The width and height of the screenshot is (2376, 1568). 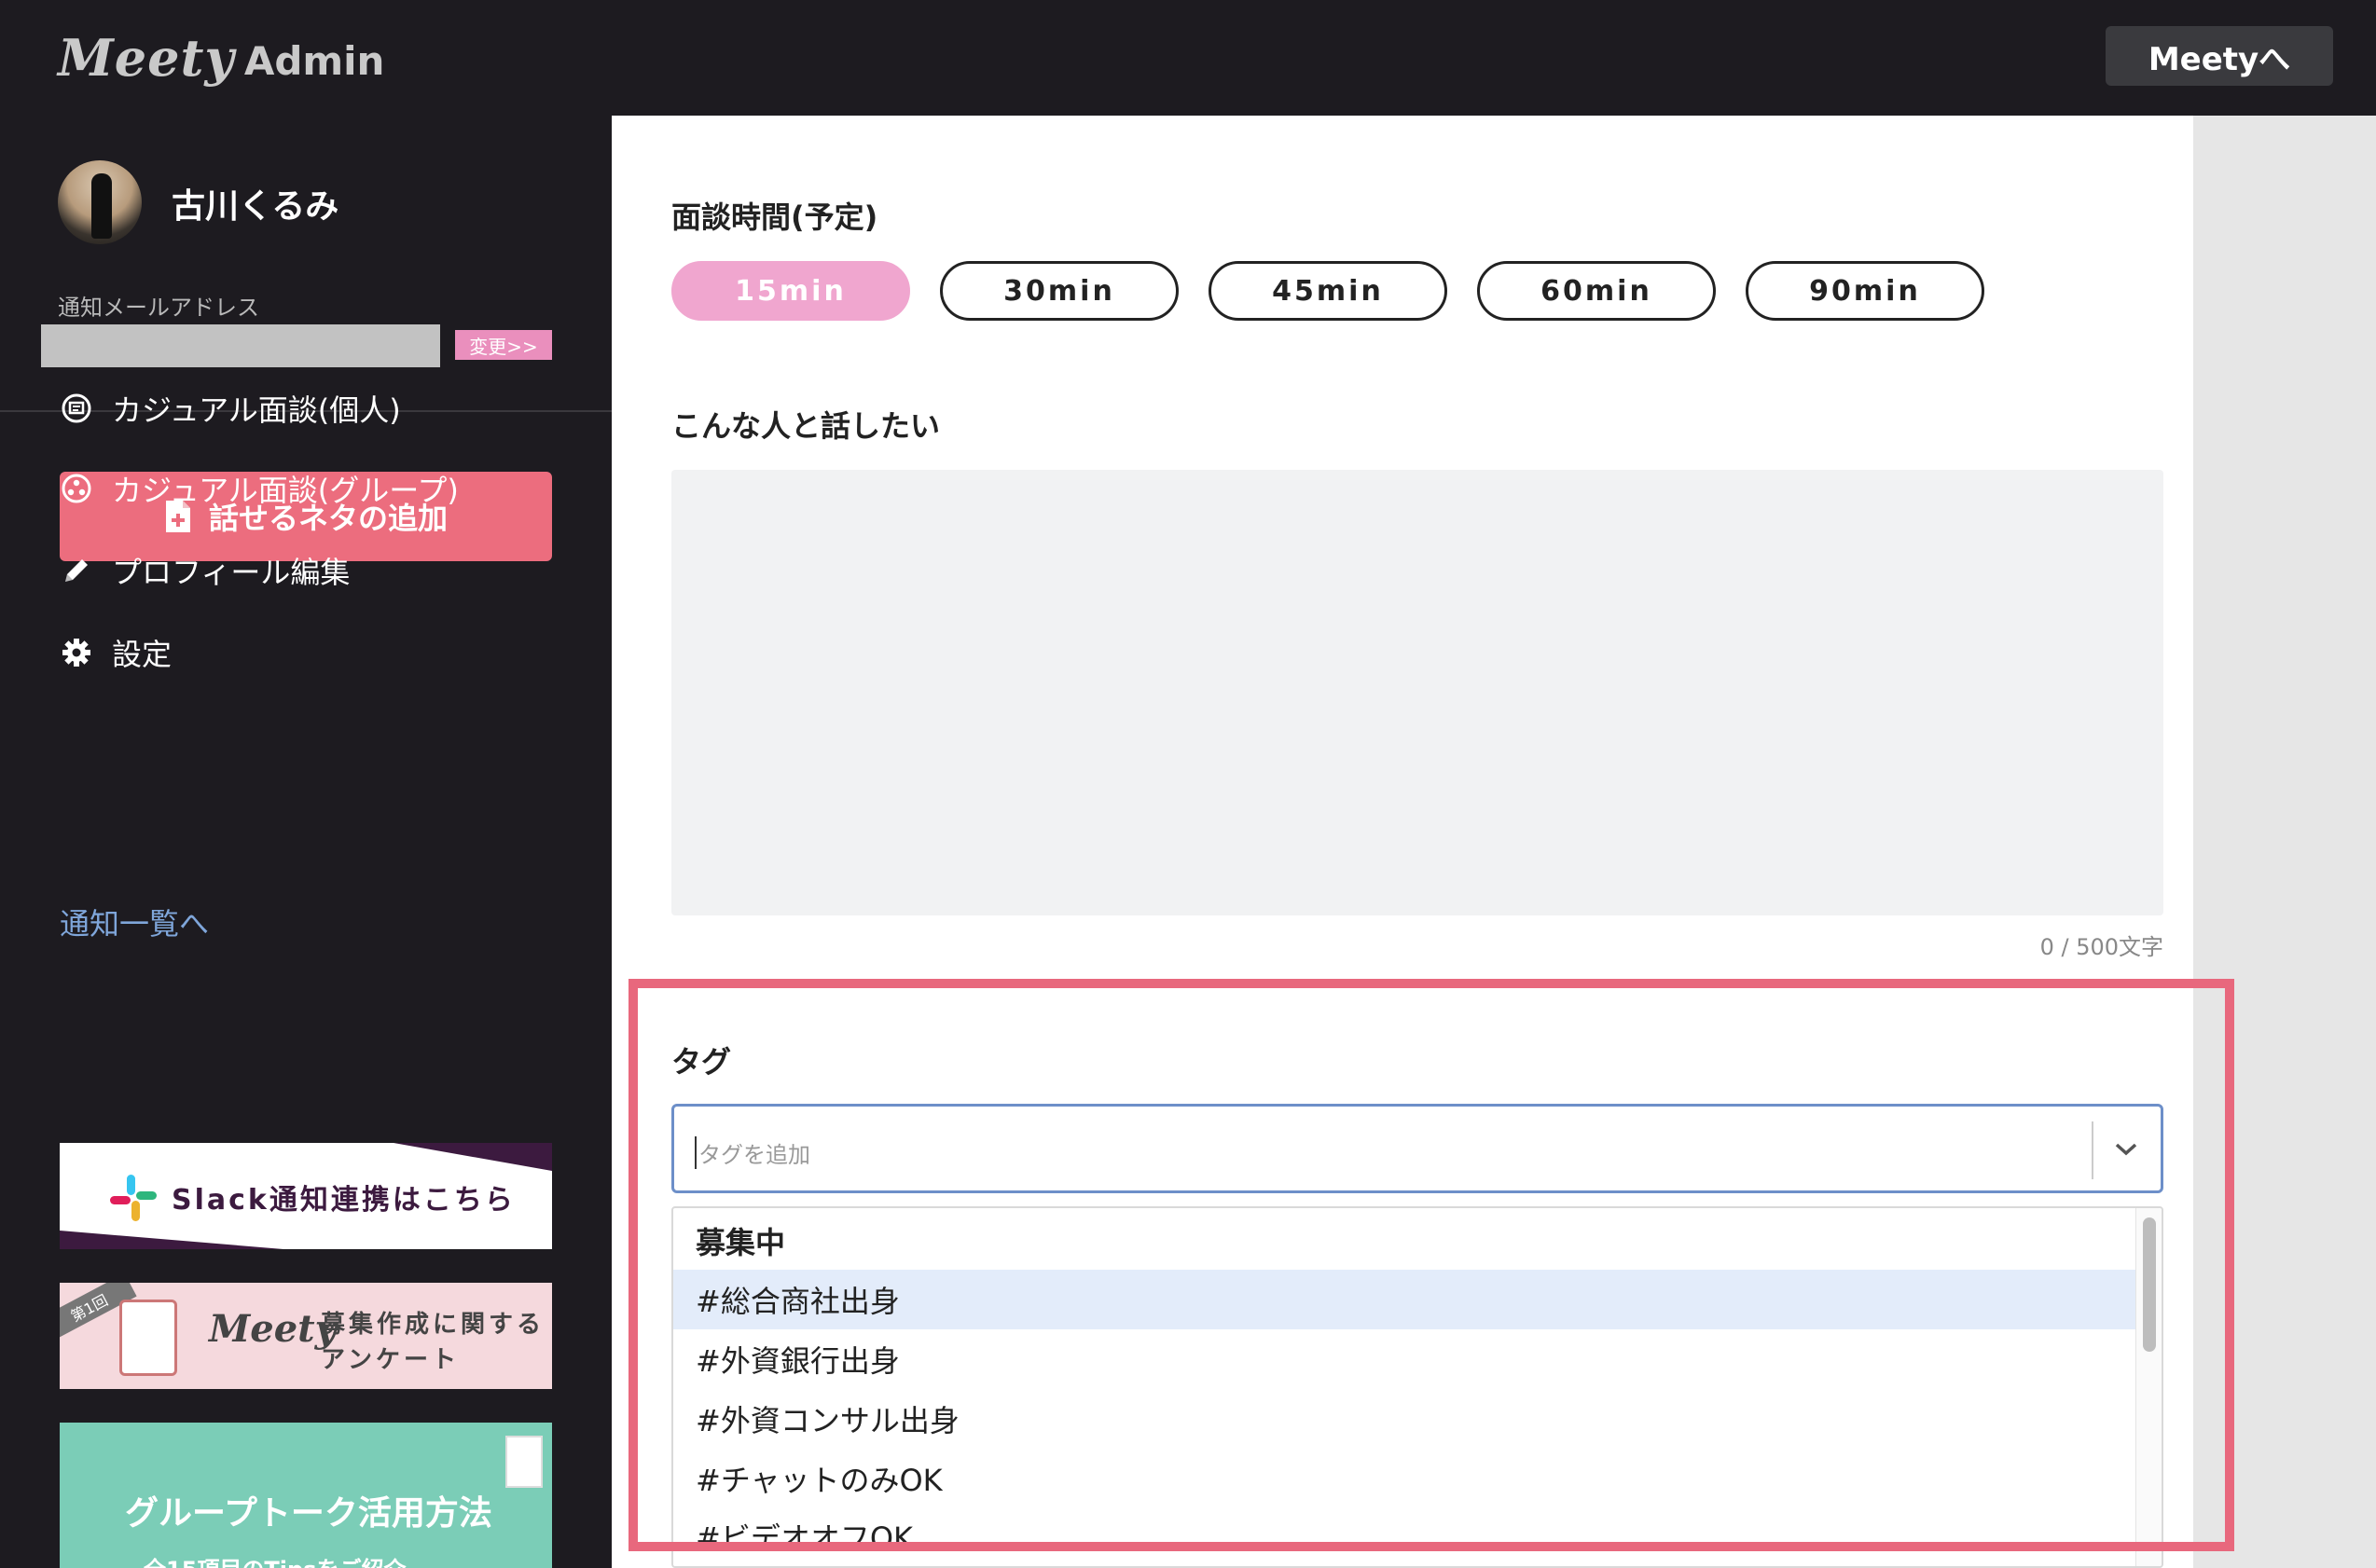 What do you see at coordinates (256, 410) in the screenshot?
I see `sidebar-item-label: カジュアル面談(個人)` at bounding box center [256, 410].